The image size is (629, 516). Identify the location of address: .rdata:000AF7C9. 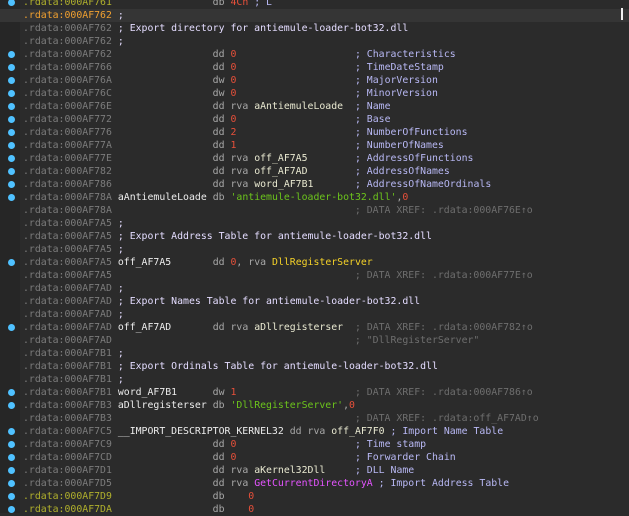
(67, 444).